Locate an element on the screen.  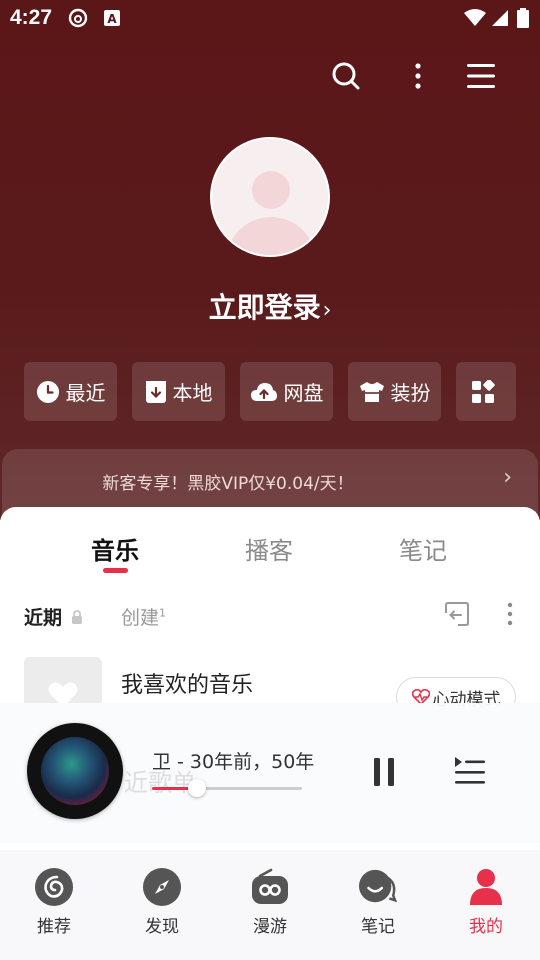
compass-icon is located at coordinates (162, 887).